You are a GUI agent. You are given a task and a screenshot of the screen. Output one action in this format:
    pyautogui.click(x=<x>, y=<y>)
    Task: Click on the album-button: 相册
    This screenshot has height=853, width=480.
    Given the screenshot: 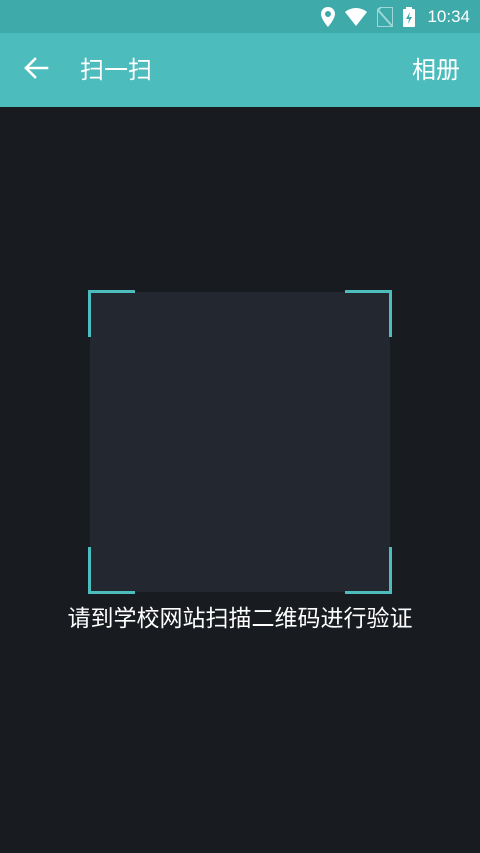 What is the action you would take?
    pyautogui.click(x=436, y=70)
    